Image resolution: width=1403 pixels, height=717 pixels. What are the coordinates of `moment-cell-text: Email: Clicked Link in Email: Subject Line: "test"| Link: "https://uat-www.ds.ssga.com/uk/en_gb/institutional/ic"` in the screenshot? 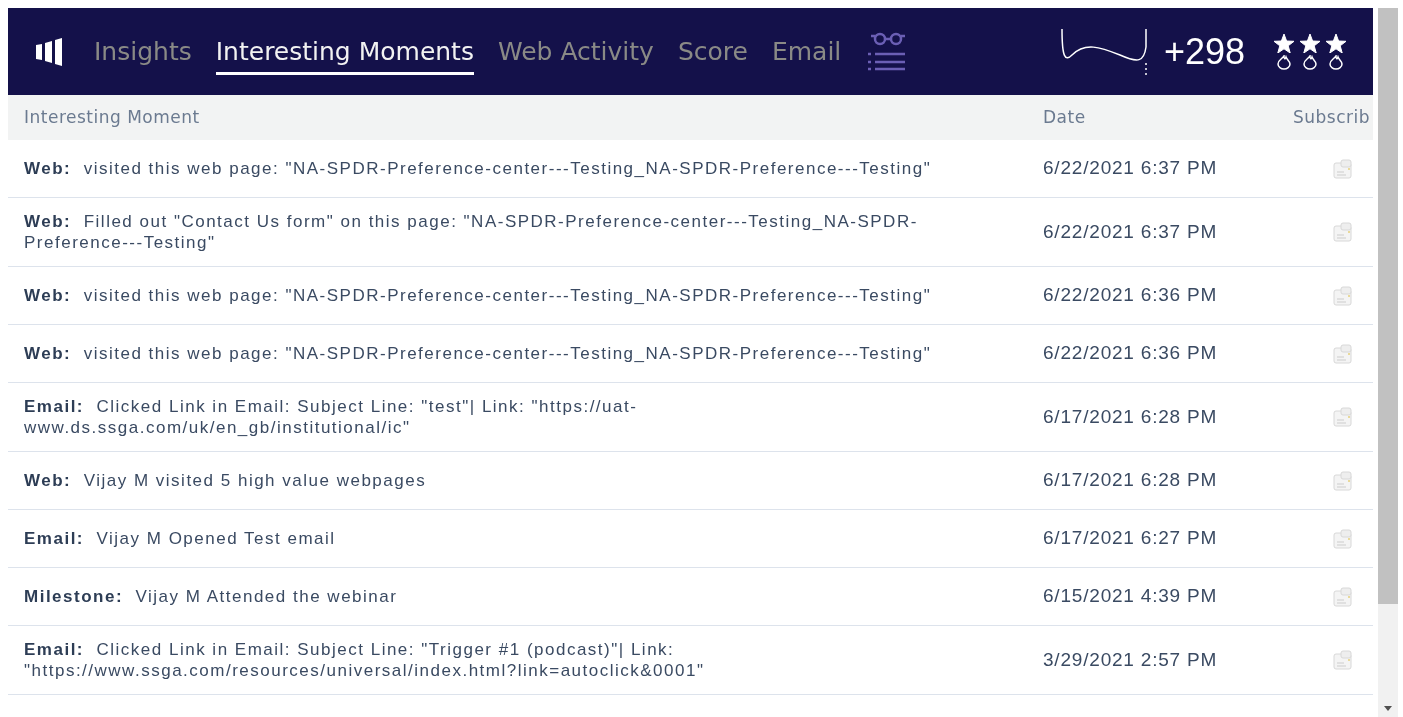 It's located at (331, 417).